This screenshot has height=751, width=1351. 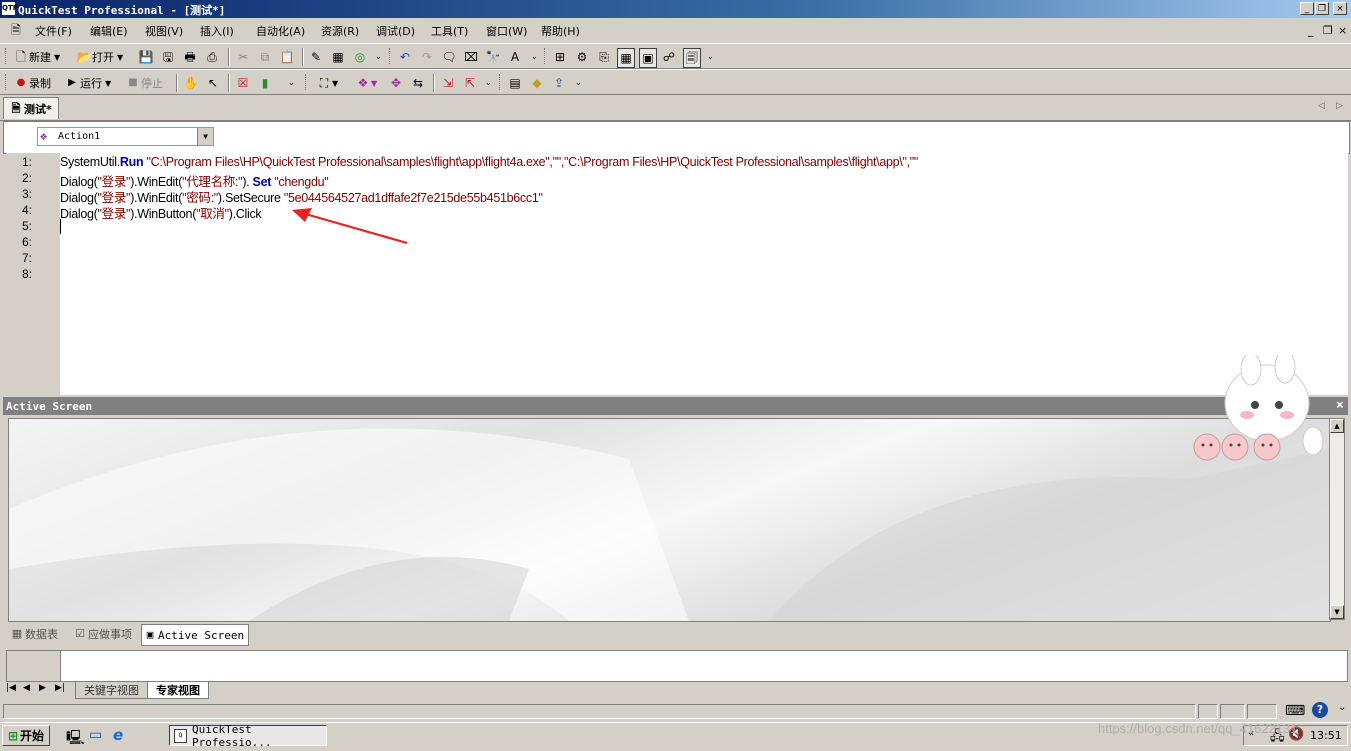 What do you see at coordinates (11, 688) in the screenshot?
I see `first-page-icon: |◀` at bounding box center [11, 688].